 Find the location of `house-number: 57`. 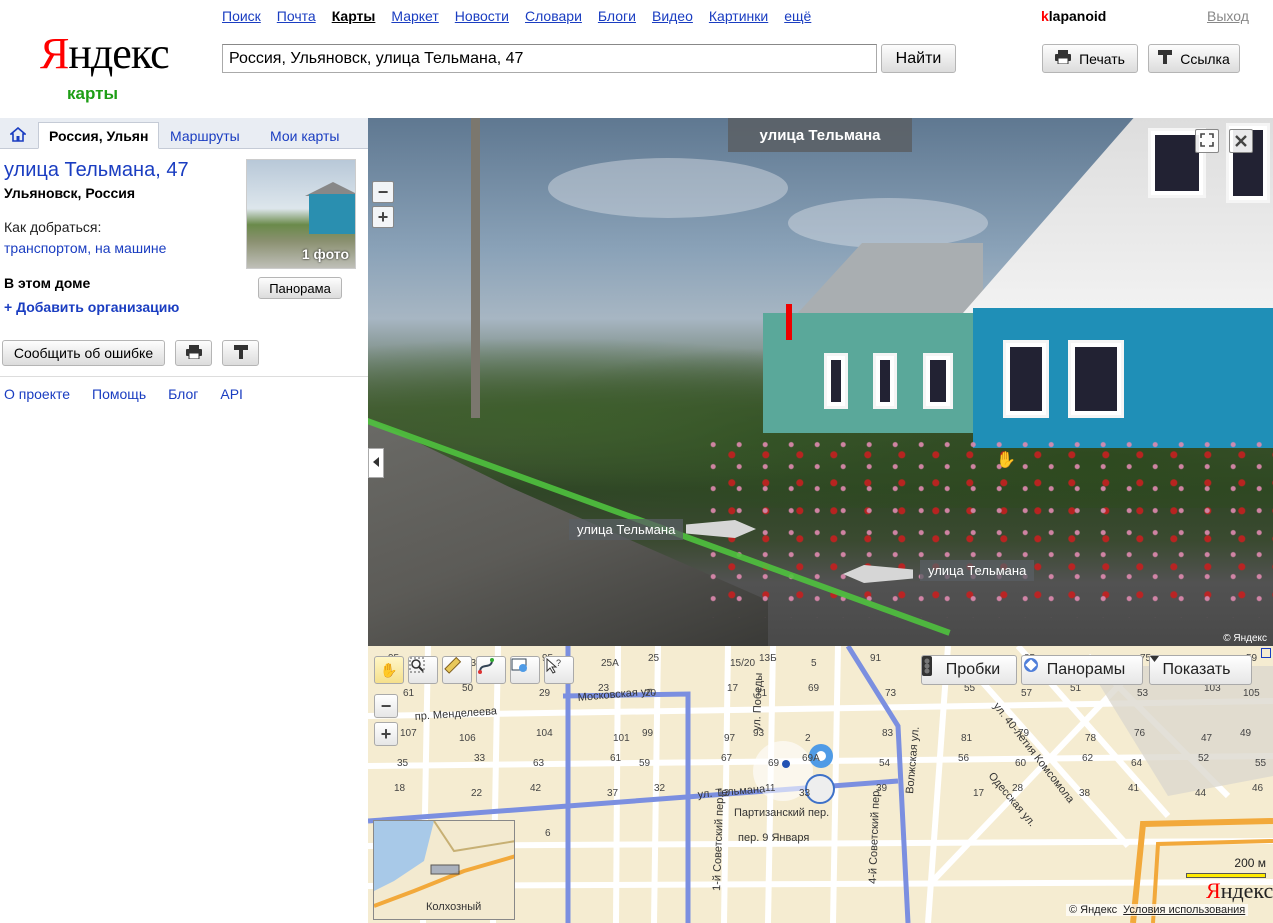

house-number: 57 is located at coordinates (1027, 693).